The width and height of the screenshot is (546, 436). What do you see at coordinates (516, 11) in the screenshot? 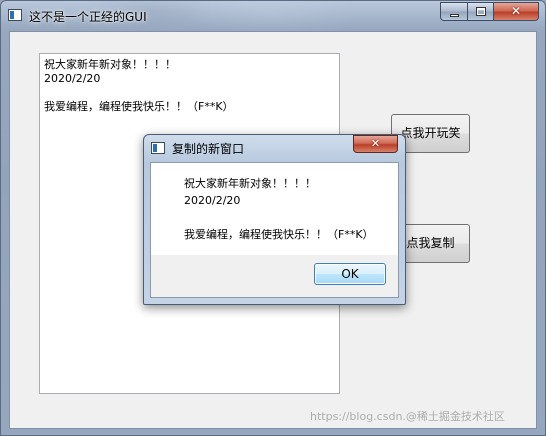
I see `close-icon` at bounding box center [516, 11].